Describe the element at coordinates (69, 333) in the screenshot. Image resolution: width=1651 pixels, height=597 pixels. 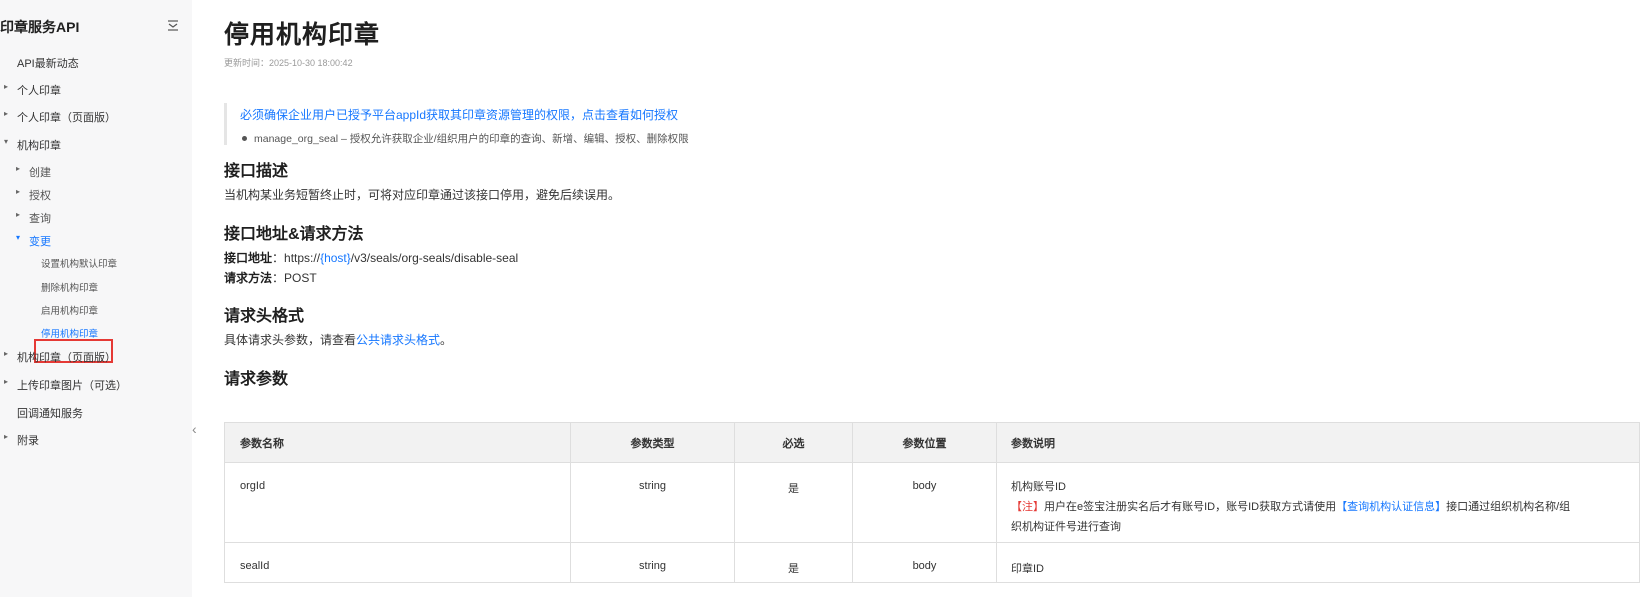
I see `sidebar-item-disable-seal: 停用机构印章` at that location.